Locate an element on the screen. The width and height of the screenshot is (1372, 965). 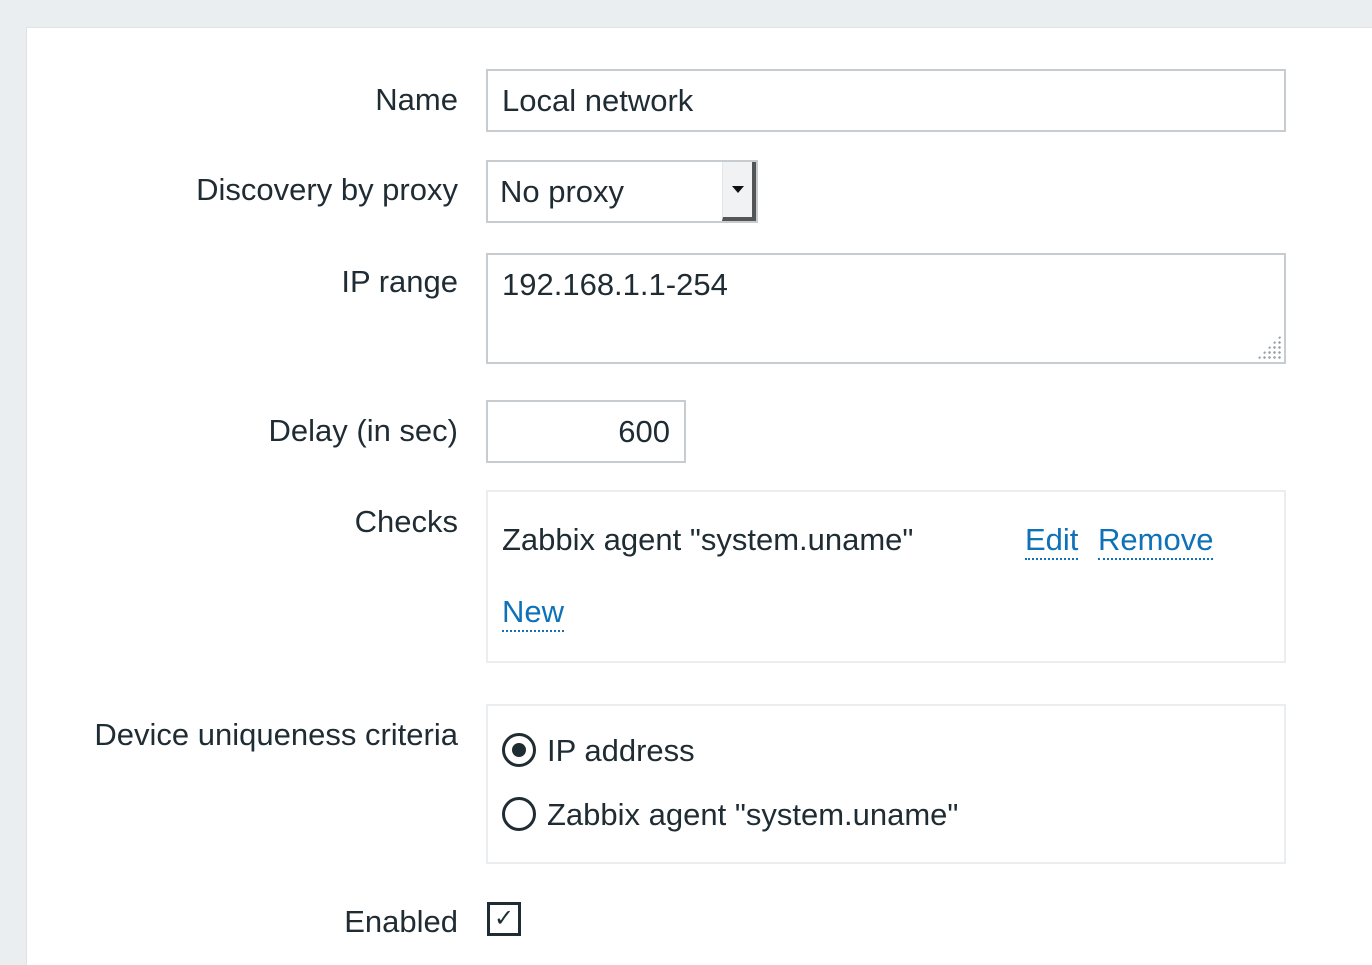
delay-label: Delay (in sec) is located at coordinates (363, 430).